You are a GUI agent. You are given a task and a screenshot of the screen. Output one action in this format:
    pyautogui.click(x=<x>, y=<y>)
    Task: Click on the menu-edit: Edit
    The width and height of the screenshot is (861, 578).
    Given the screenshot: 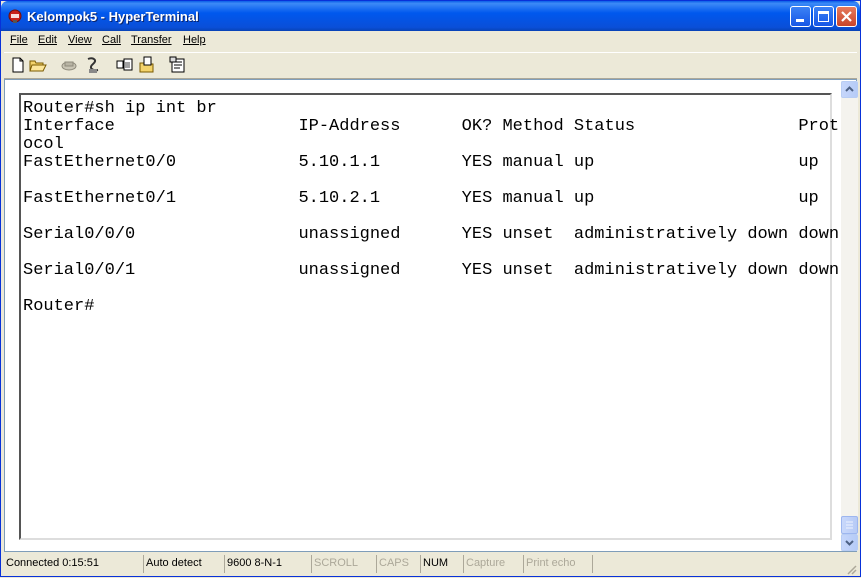 What is the action you would take?
    pyautogui.click(x=47, y=40)
    